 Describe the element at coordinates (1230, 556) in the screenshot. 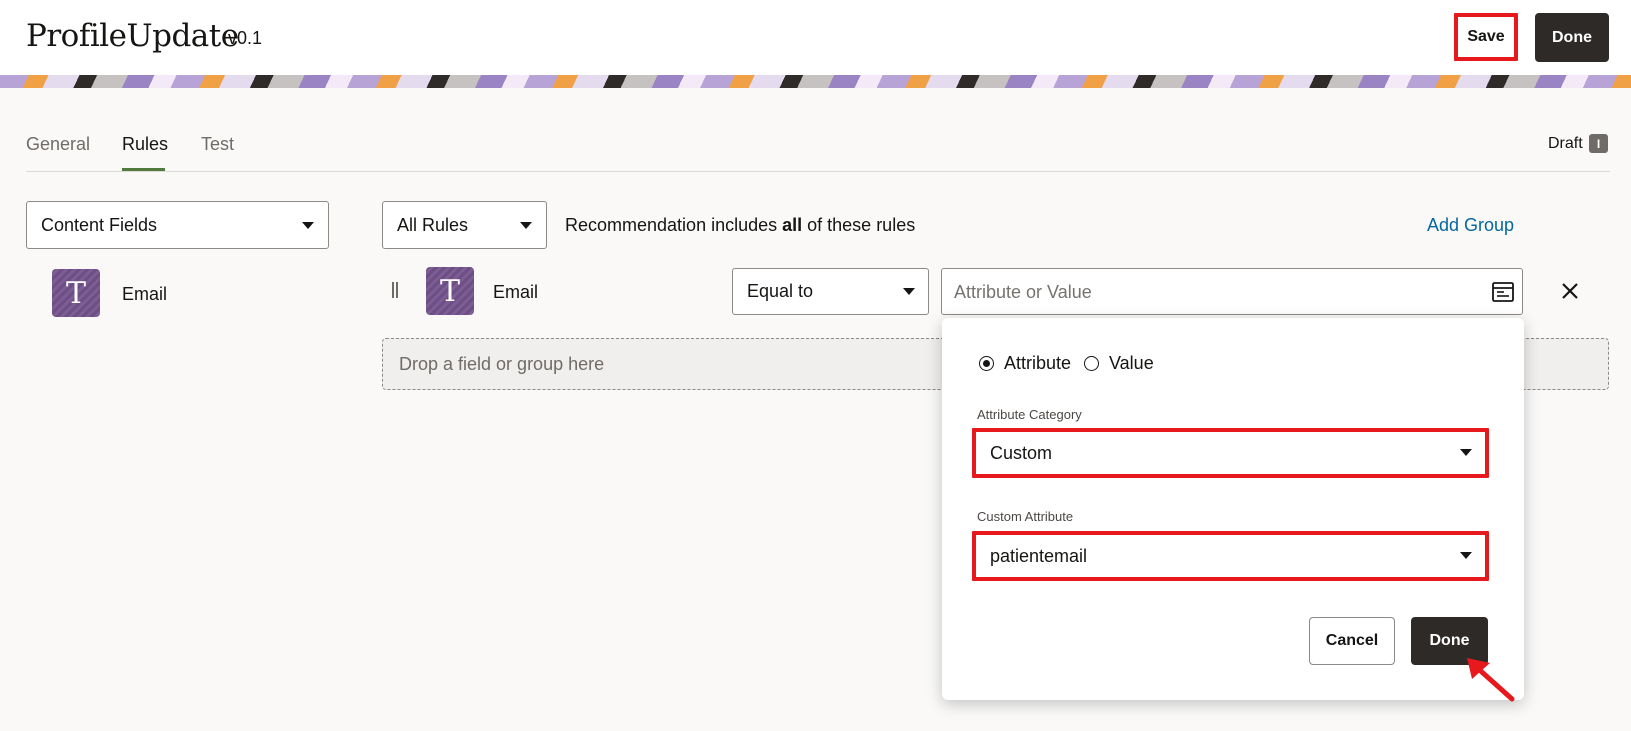

I see `custom-attribute-select: patientemail` at that location.